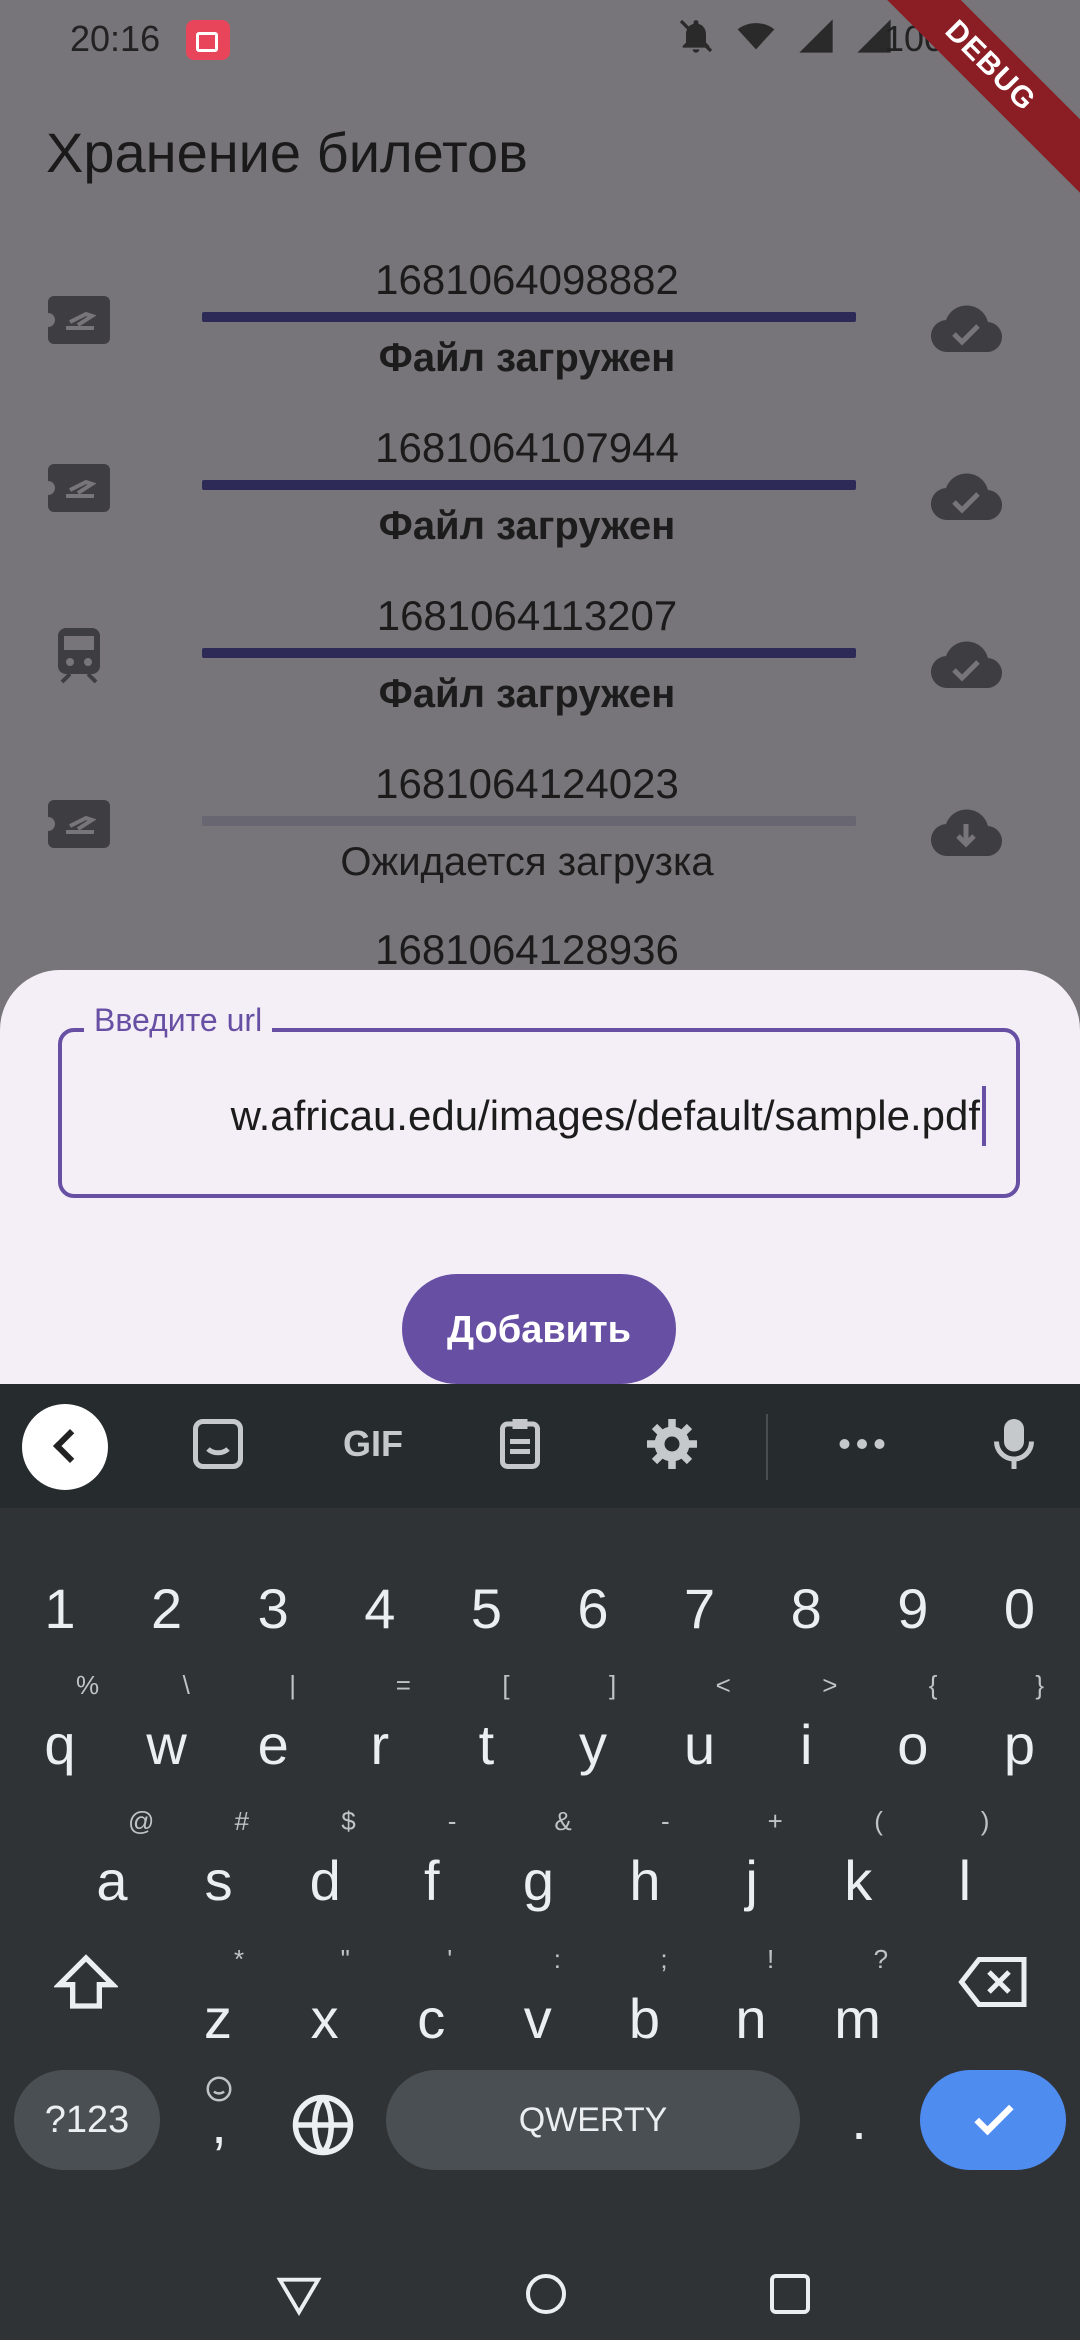  What do you see at coordinates (994, 1982) in the screenshot?
I see `backspace-icon` at bounding box center [994, 1982].